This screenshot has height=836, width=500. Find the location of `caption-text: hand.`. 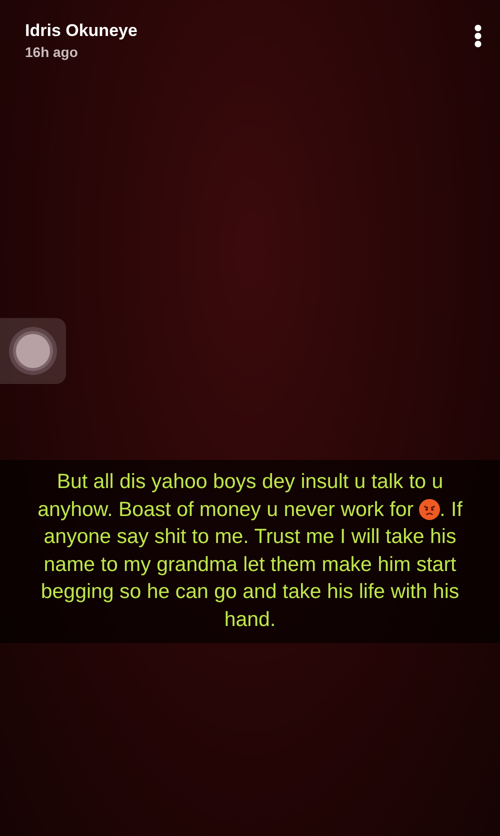

caption-text: hand. is located at coordinates (250, 619).